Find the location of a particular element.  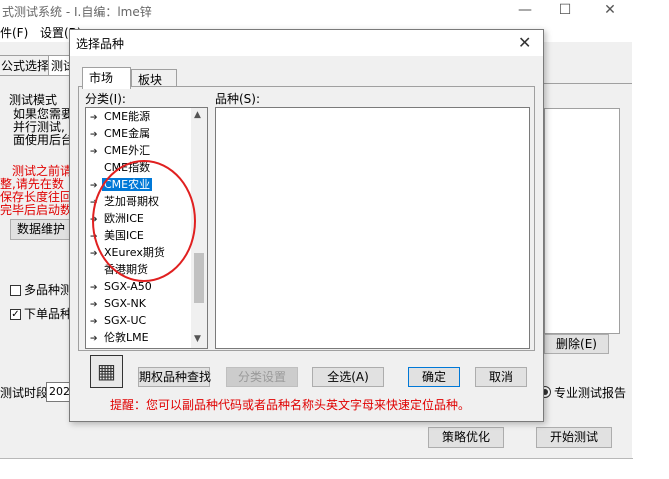

variety-label: 品种(S): is located at coordinates (238, 99).